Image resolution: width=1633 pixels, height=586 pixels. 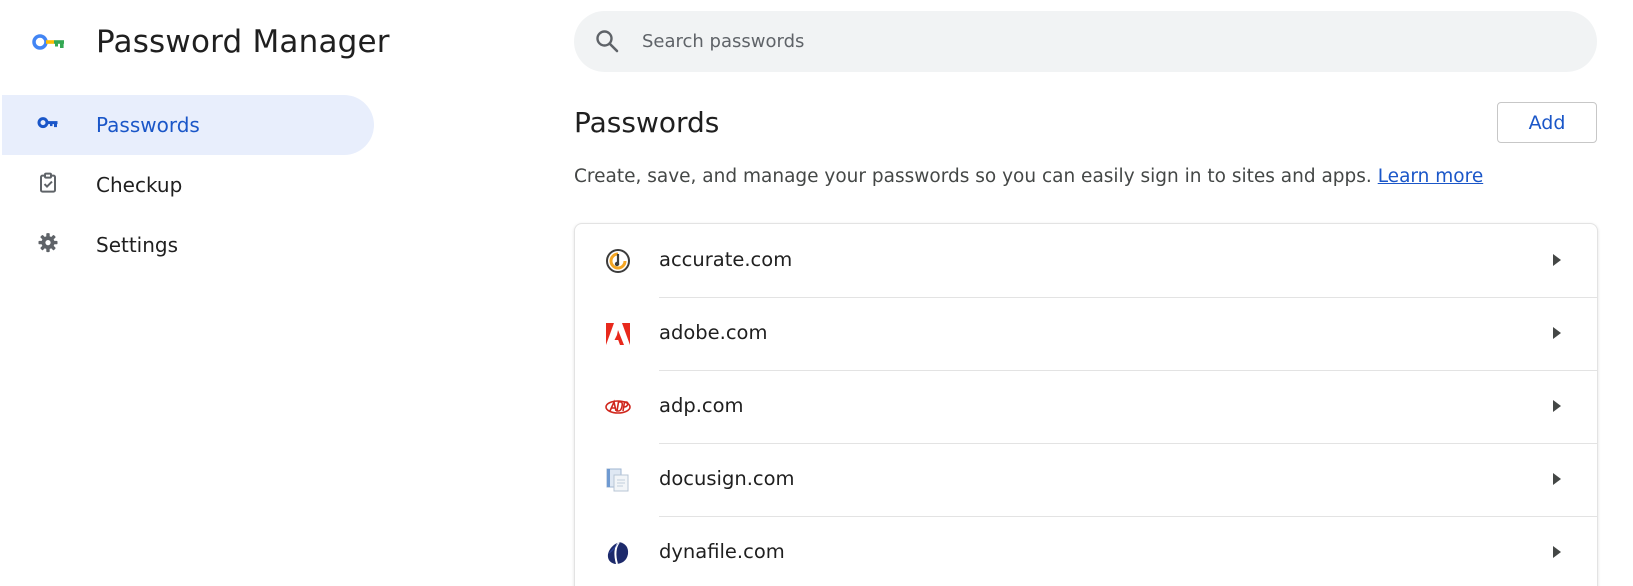 I want to click on docusign-favicon, so click(x=617, y=480).